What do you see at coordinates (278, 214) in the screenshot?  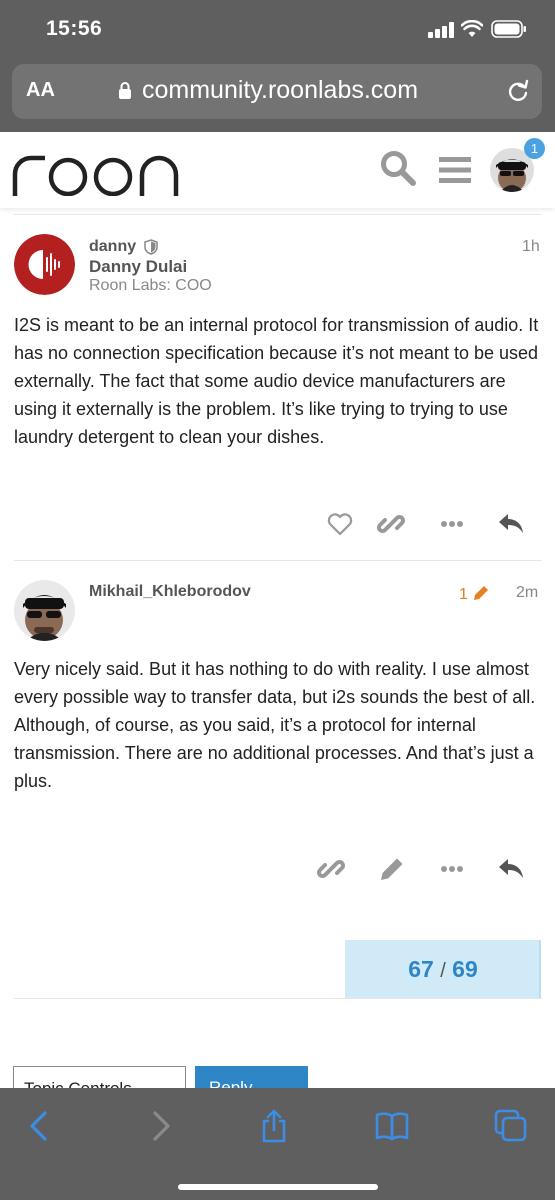 I see `topic-divider` at bounding box center [278, 214].